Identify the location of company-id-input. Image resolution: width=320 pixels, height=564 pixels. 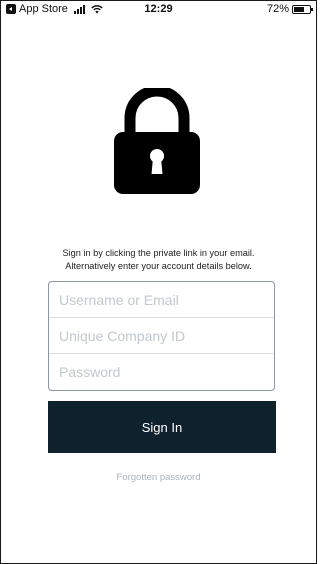
(161, 335).